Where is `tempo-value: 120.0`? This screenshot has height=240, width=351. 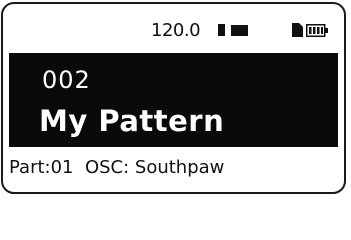
tempo-value: 120.0 is located at coordinates (176, 30).